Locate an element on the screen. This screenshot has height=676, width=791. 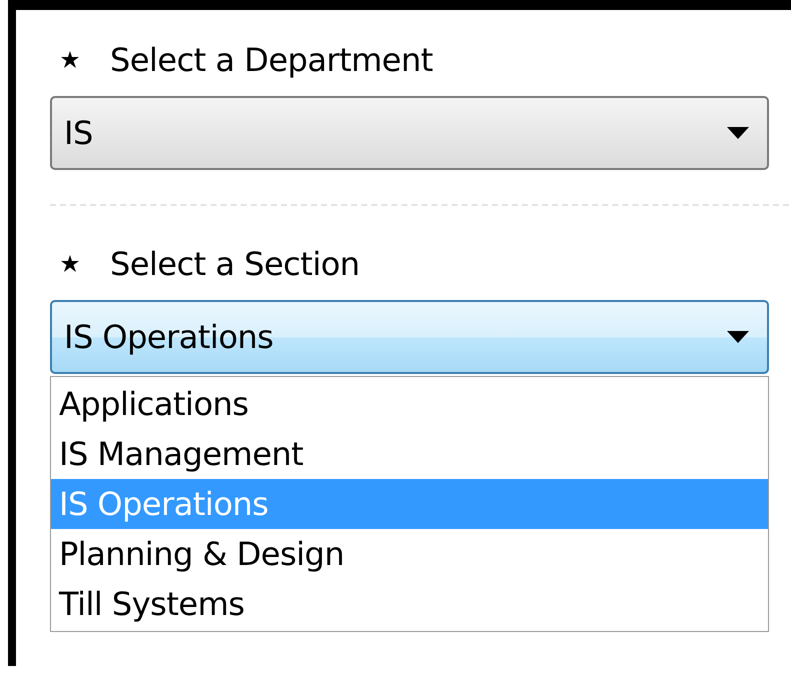
field-label: Select a Section is located at coordinates (235, 264).